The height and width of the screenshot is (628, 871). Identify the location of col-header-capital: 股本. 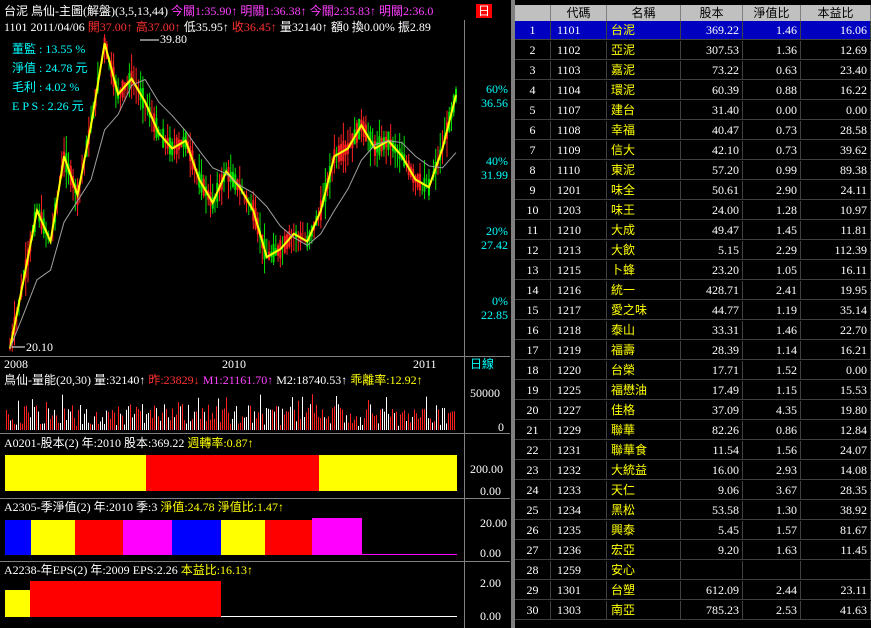
(712, 13).